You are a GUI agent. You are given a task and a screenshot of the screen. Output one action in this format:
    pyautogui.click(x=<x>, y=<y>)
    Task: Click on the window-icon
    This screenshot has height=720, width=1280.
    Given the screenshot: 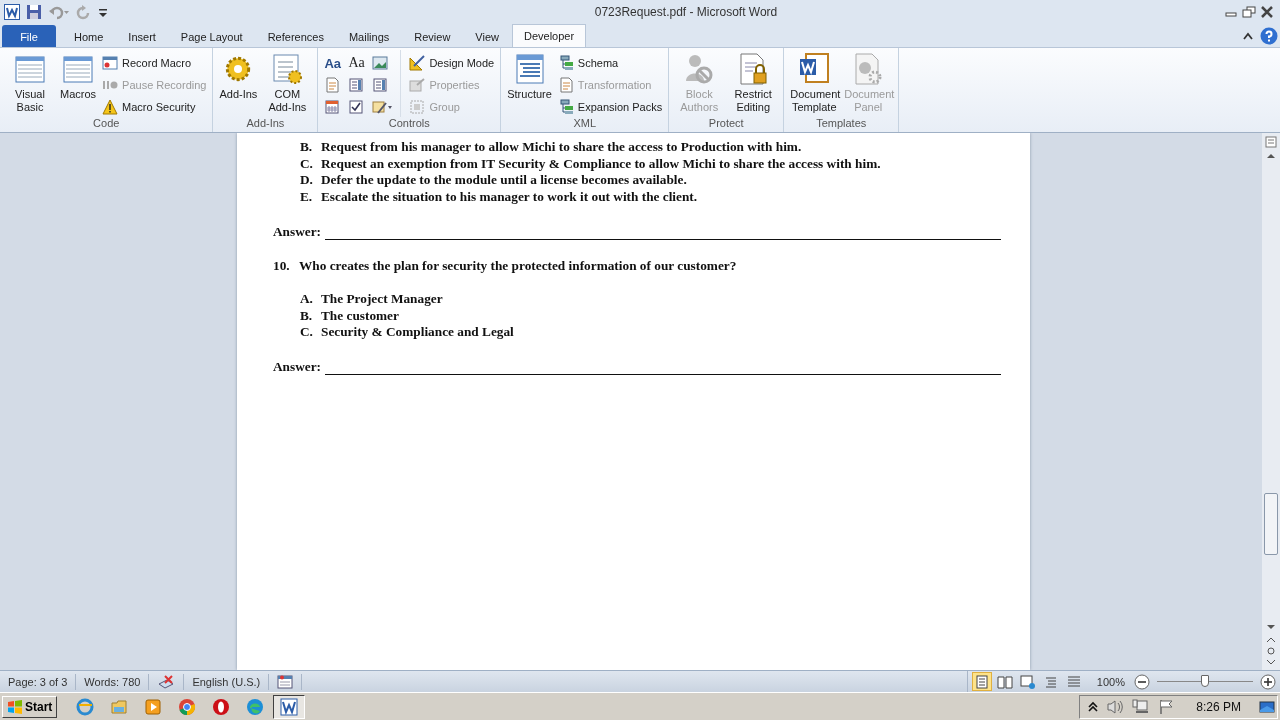 What is the action you would take?
    pyautogui.click(x=110, y=62)
    